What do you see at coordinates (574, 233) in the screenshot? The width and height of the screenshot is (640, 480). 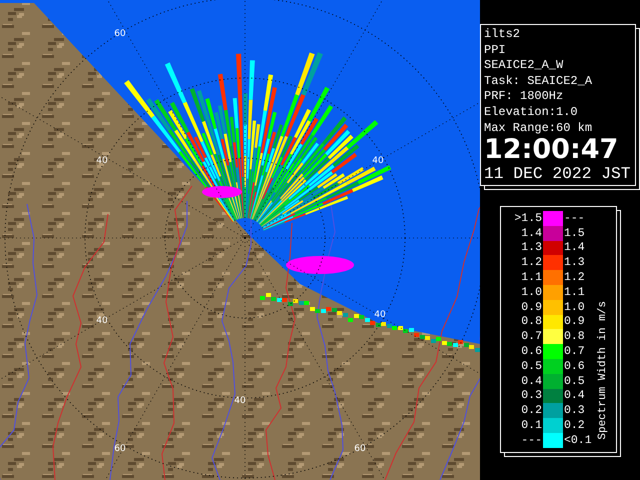 I see `legend-label: 1.5` at bounding box center [574, 233].